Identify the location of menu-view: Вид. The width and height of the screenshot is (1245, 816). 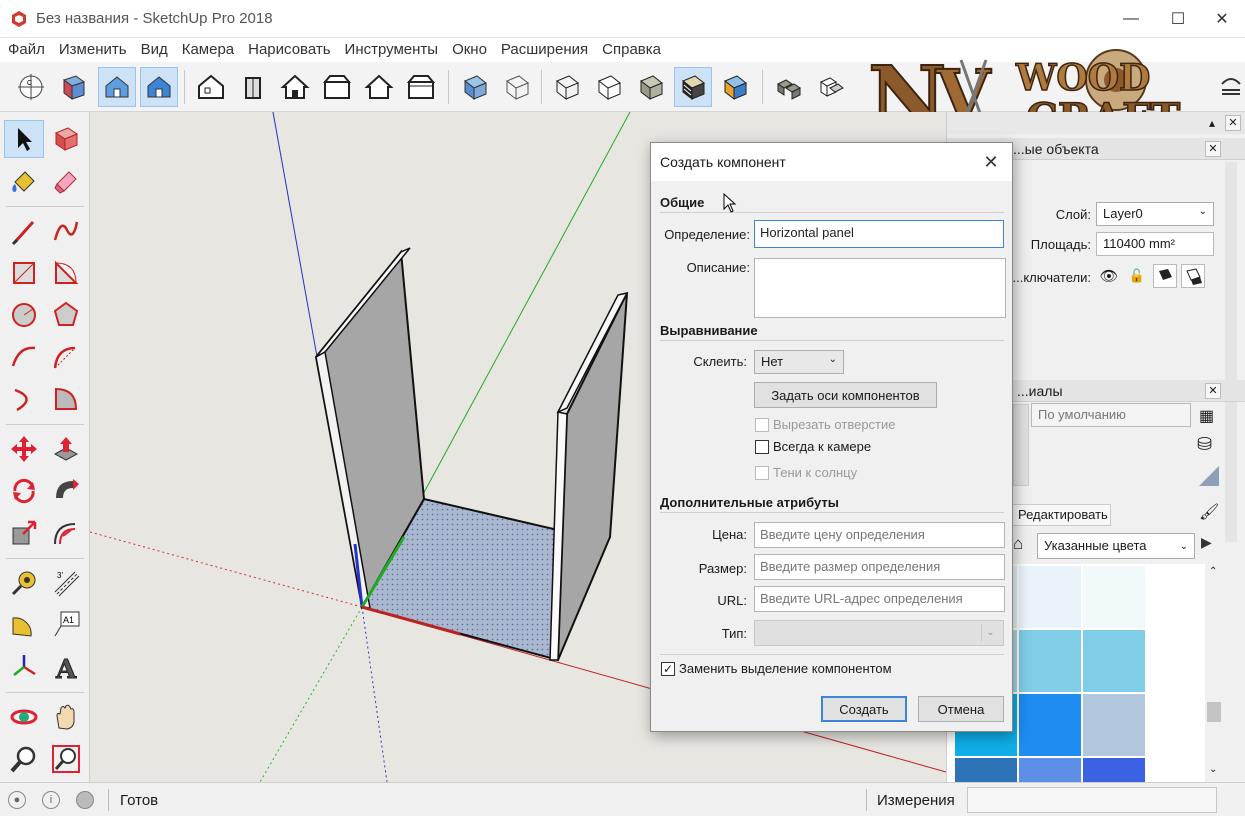
(154, 50).